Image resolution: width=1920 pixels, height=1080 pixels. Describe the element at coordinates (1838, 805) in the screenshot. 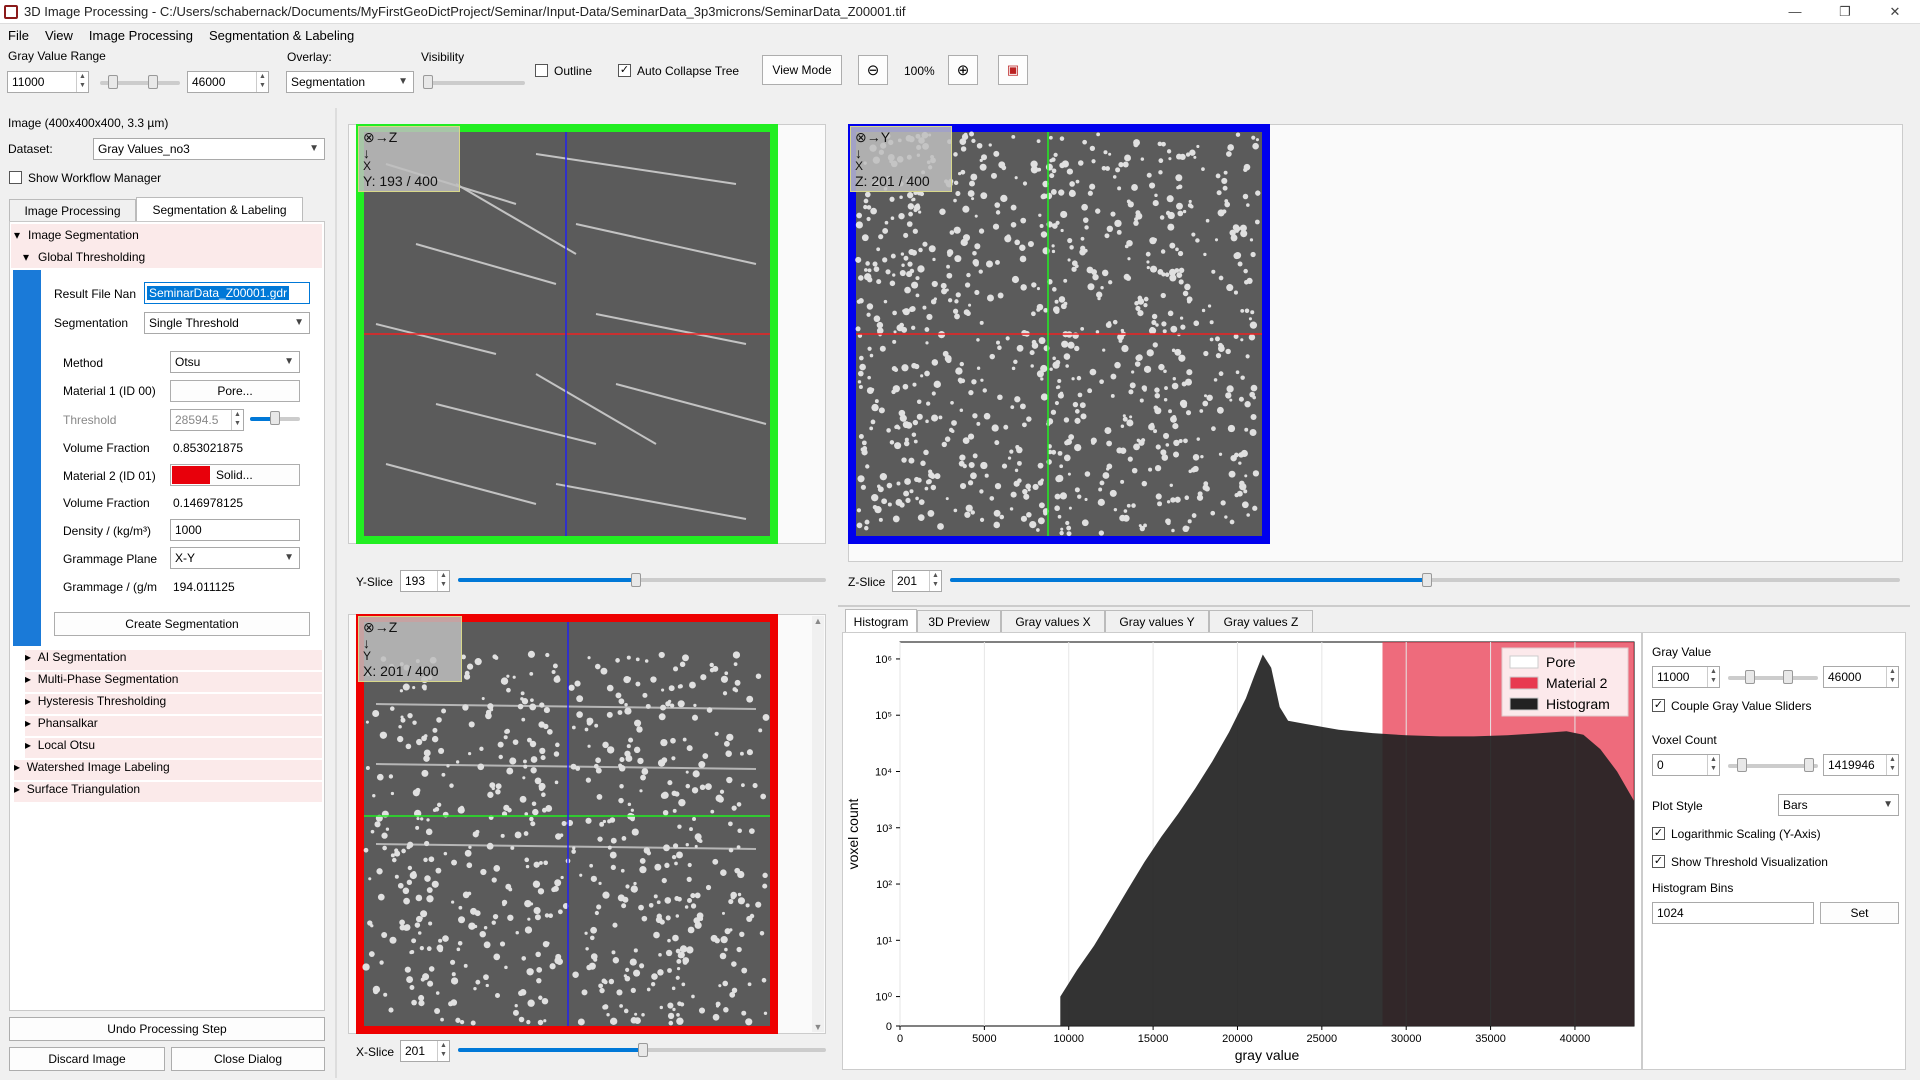

I see `plot-style-select: Bars ▼` at that location.